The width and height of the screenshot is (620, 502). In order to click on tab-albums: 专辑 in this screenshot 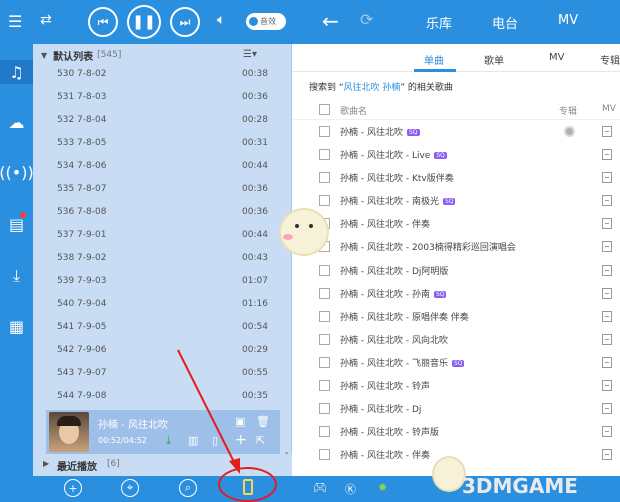, I will do `click(610, 59)`.